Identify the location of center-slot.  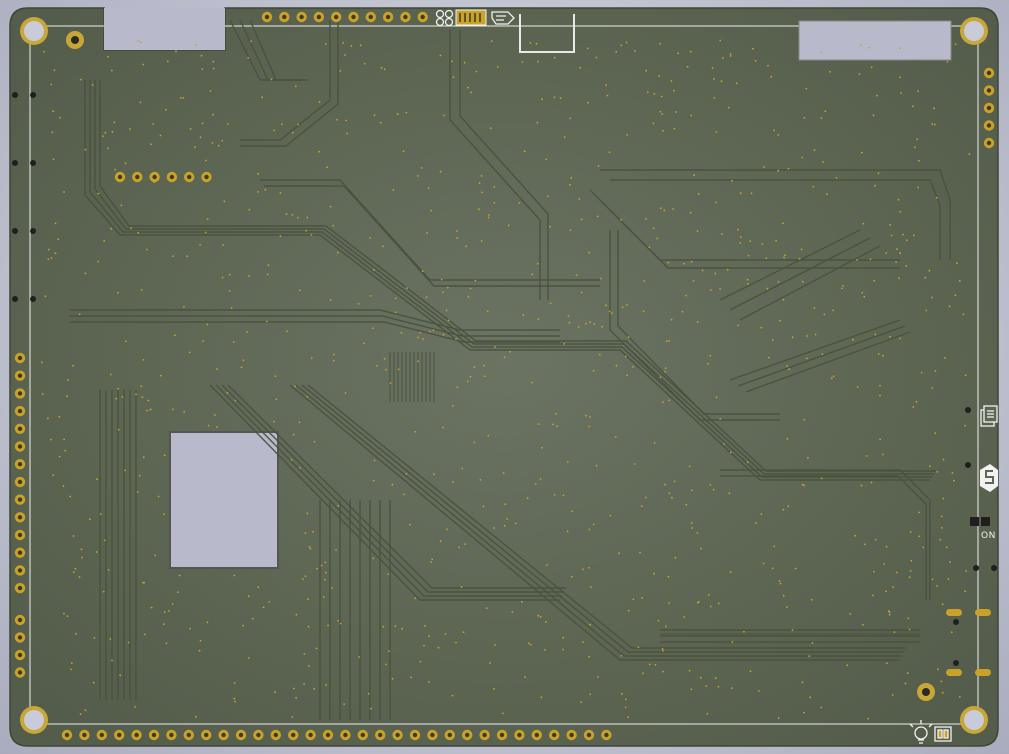
(224, 500).